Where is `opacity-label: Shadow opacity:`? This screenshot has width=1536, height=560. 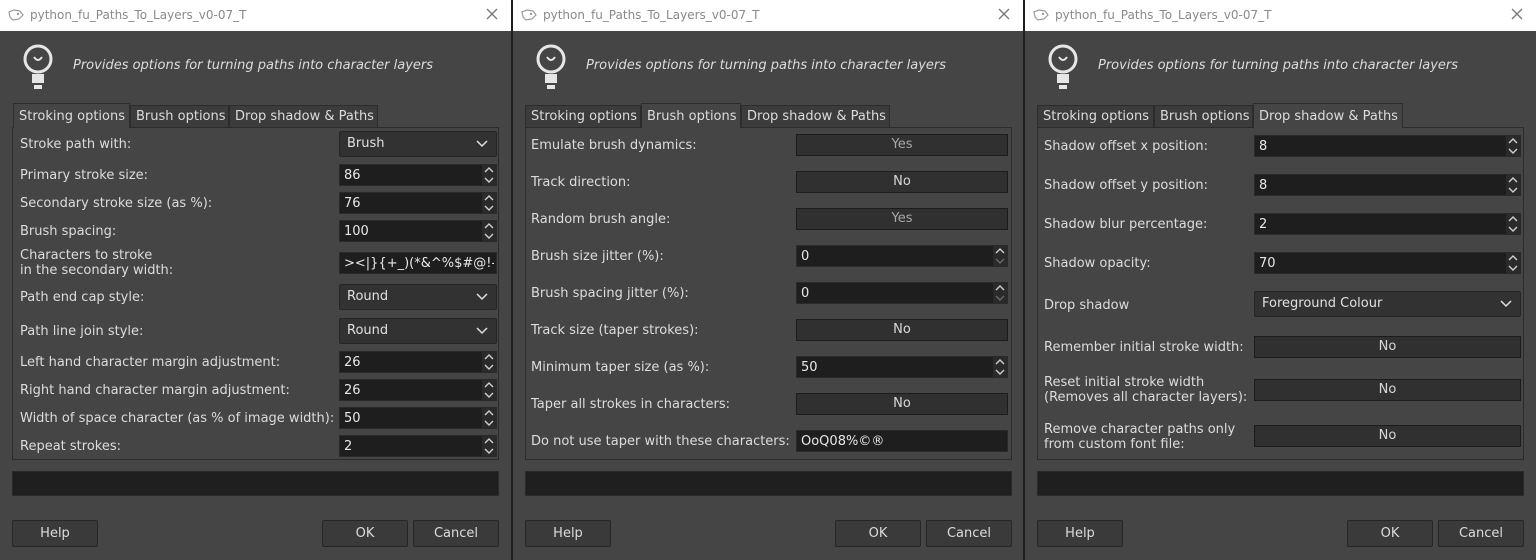
opacity-label: Shadow opacity: is located at coordinates (1097, 263).